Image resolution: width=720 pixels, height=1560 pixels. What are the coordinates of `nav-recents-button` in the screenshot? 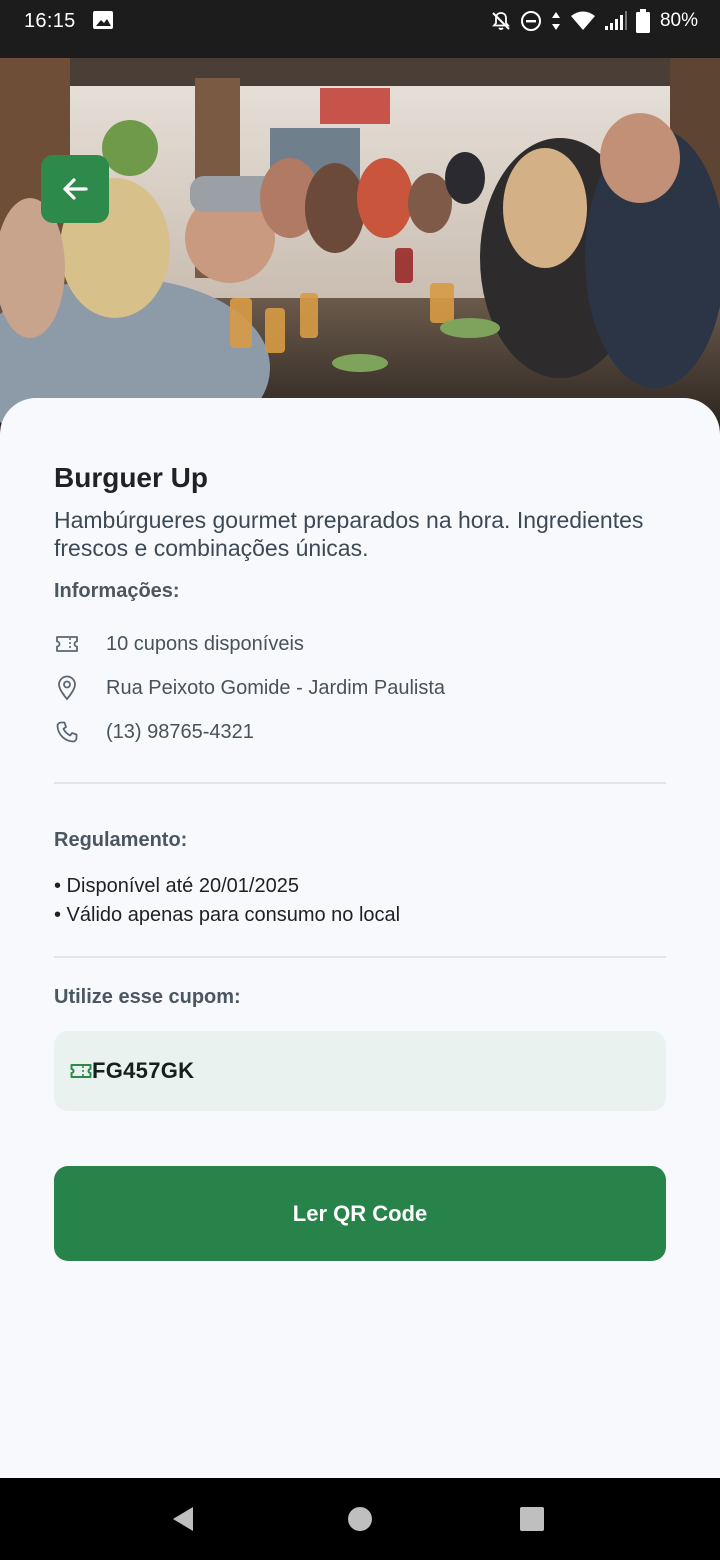 It's located at (532, 1519).